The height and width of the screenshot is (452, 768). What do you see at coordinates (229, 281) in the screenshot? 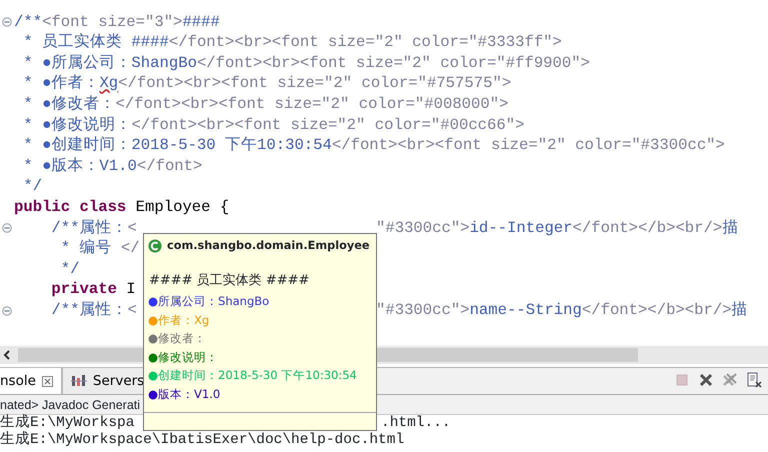
I see `popup-heading: #### 员工实体类 ####` at bounding box center [229, 281].